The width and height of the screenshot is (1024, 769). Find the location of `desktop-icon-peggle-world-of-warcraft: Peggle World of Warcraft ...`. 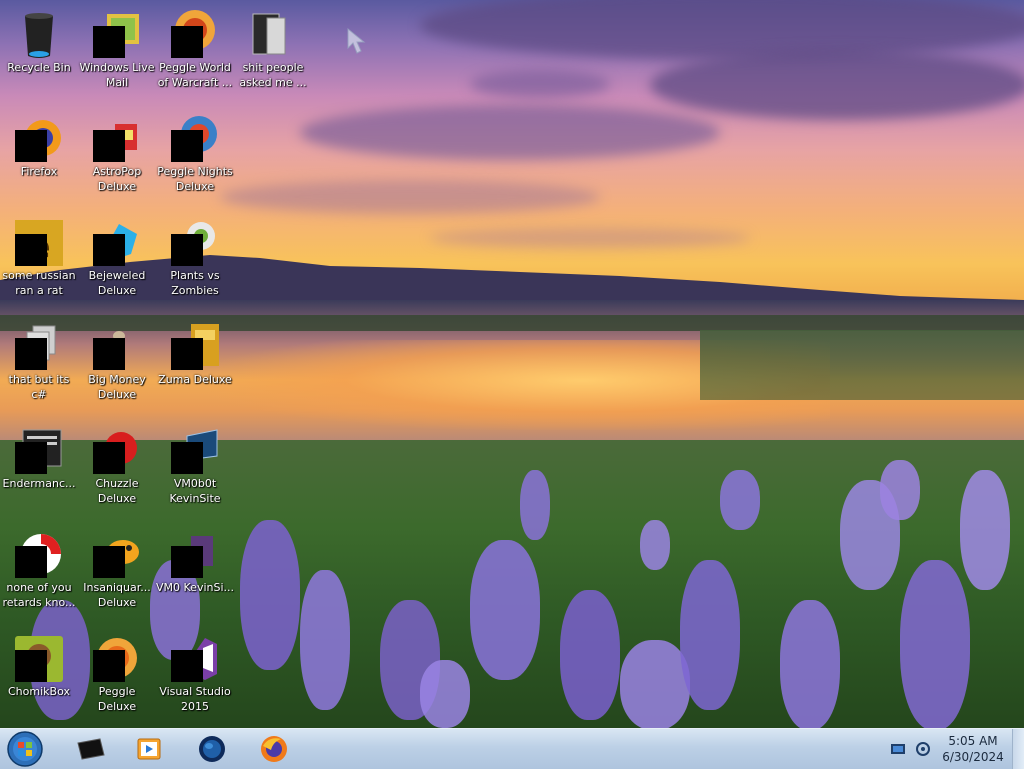

desktop-icon-peggle-world-of-warcraft: Peggle World of Warcraft ... is located at coordinates (195, 54).